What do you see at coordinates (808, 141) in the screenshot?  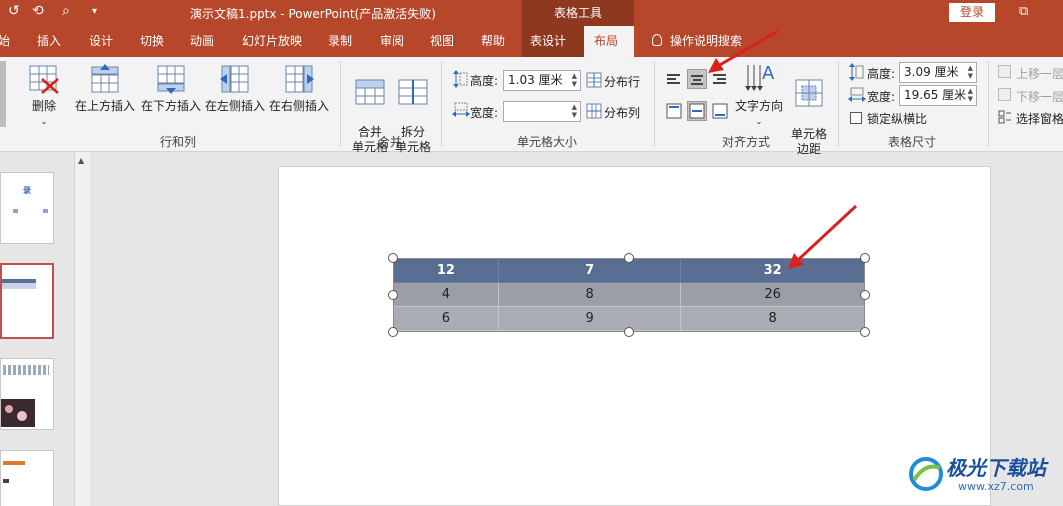 I see `cell-margins-label: 单元格 边距` at bounding box center [808, 141].